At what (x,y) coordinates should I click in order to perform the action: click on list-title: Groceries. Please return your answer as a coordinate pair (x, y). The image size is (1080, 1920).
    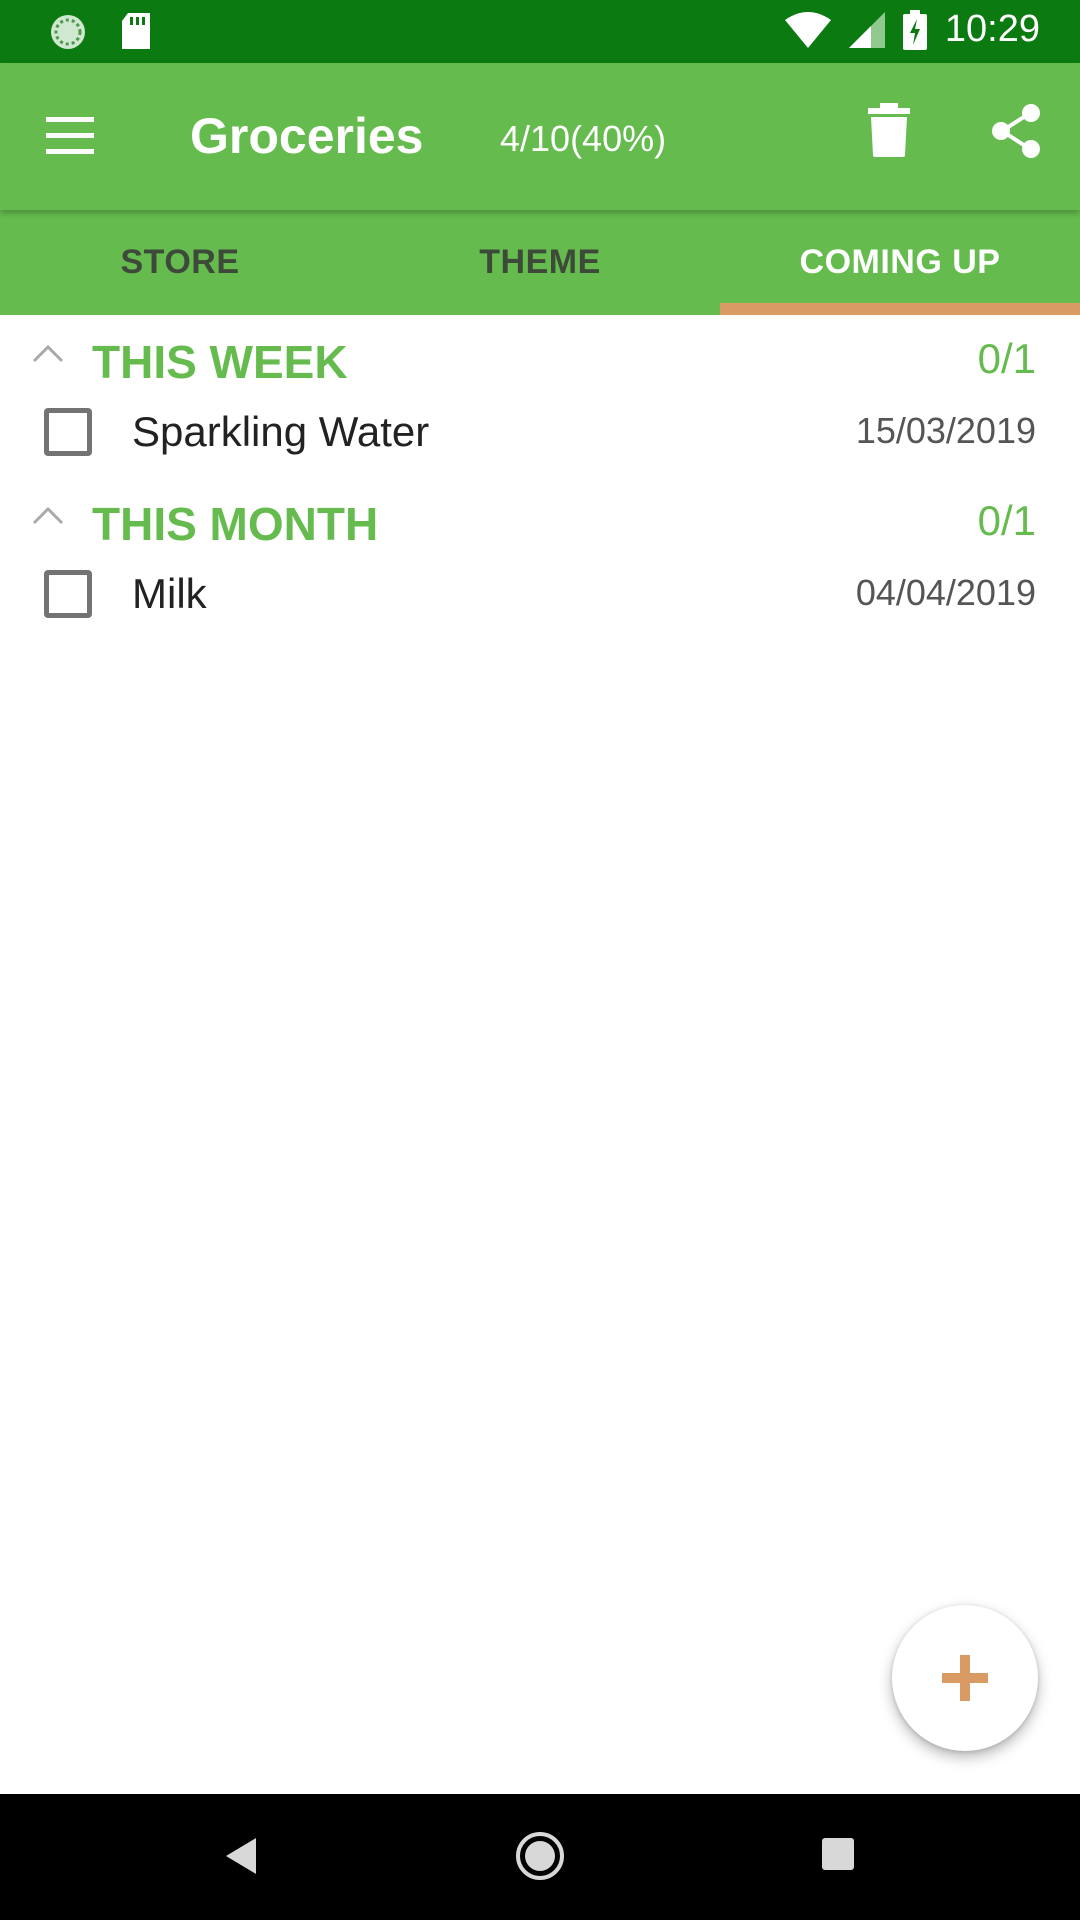
    Looking at the image, I should click on (307, 136).